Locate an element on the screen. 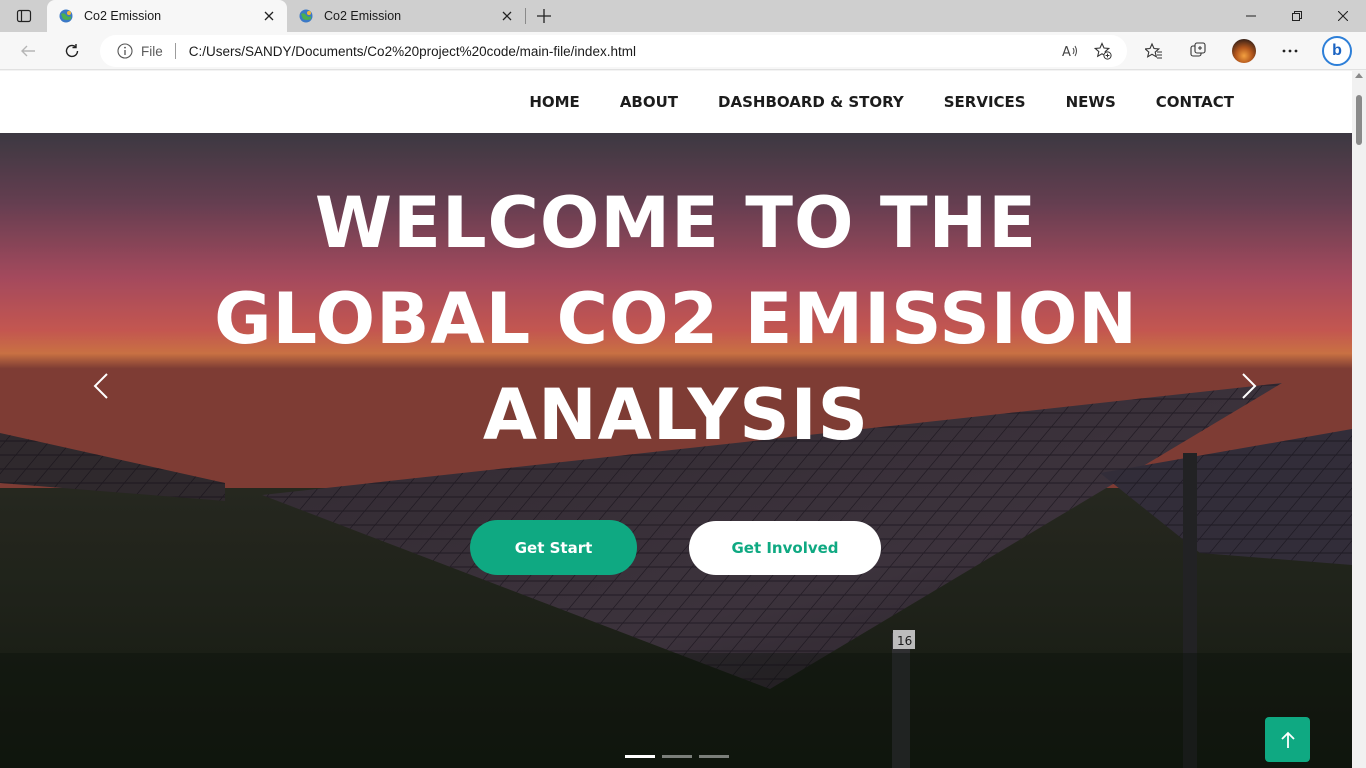 The image size is (1366, 768). page-scrollbar is located at coordinates (1359, 419).